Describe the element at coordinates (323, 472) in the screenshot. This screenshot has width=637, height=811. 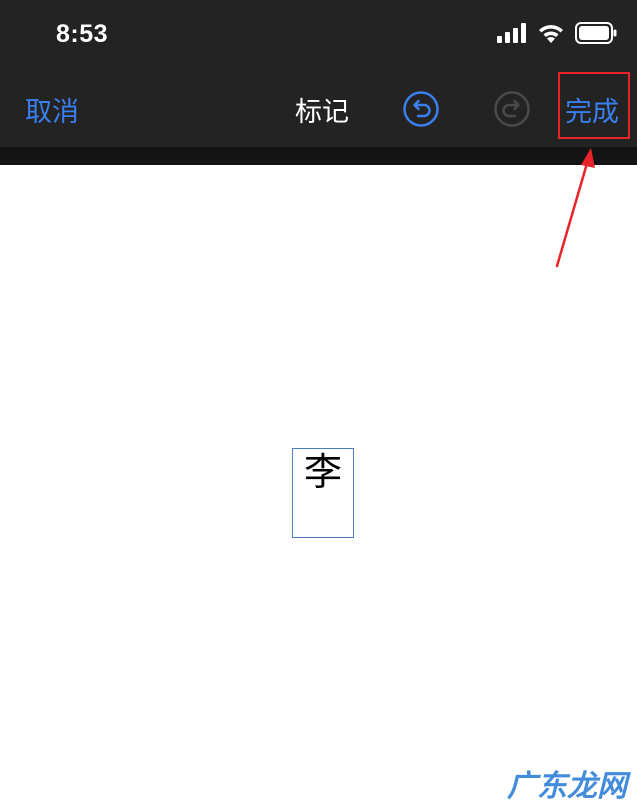
I see `text-annotation-content: 李` at that location.